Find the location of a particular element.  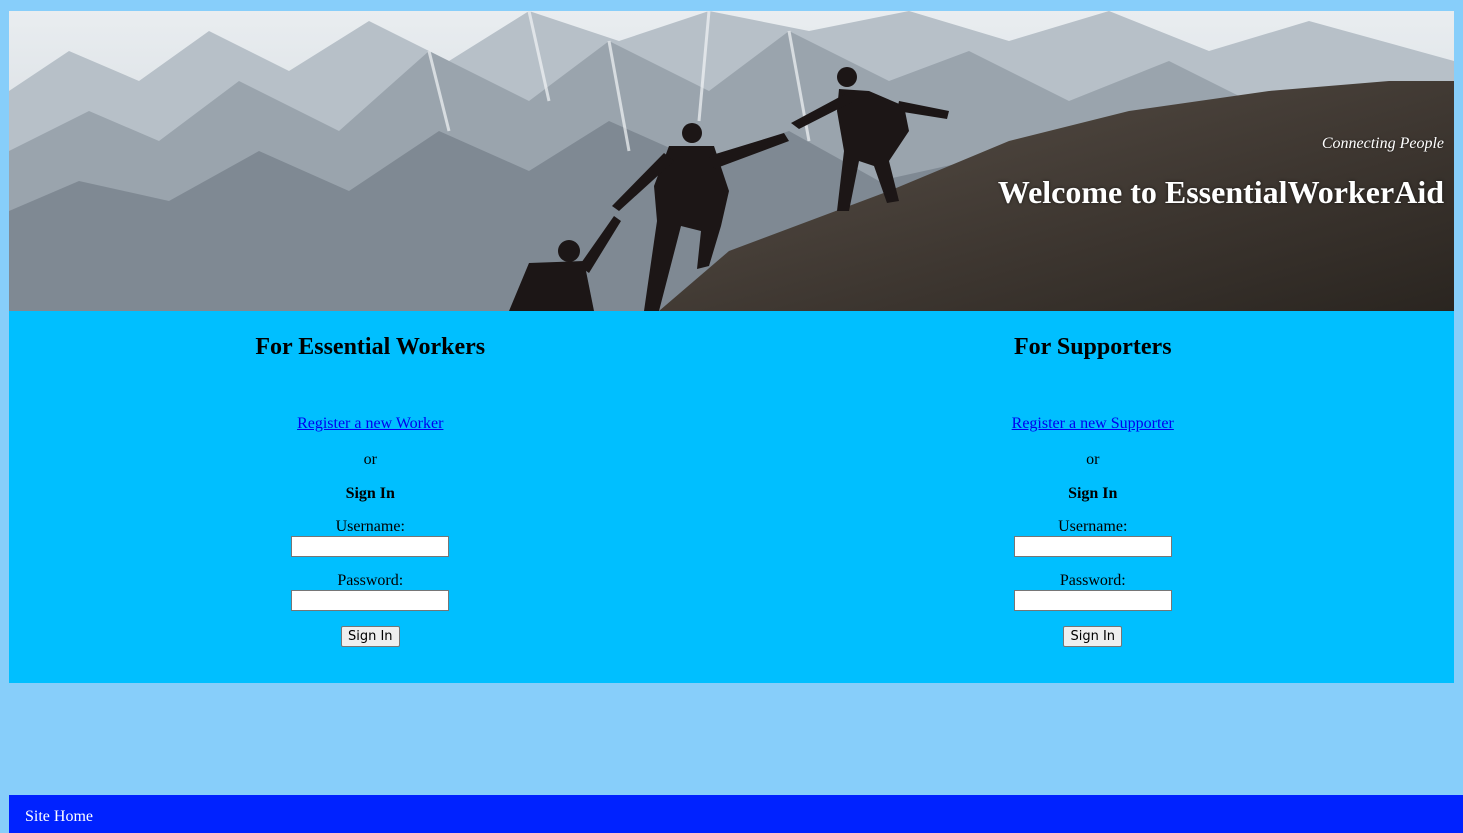

supporters-or-text: or is located at coordinates (1093, 459).